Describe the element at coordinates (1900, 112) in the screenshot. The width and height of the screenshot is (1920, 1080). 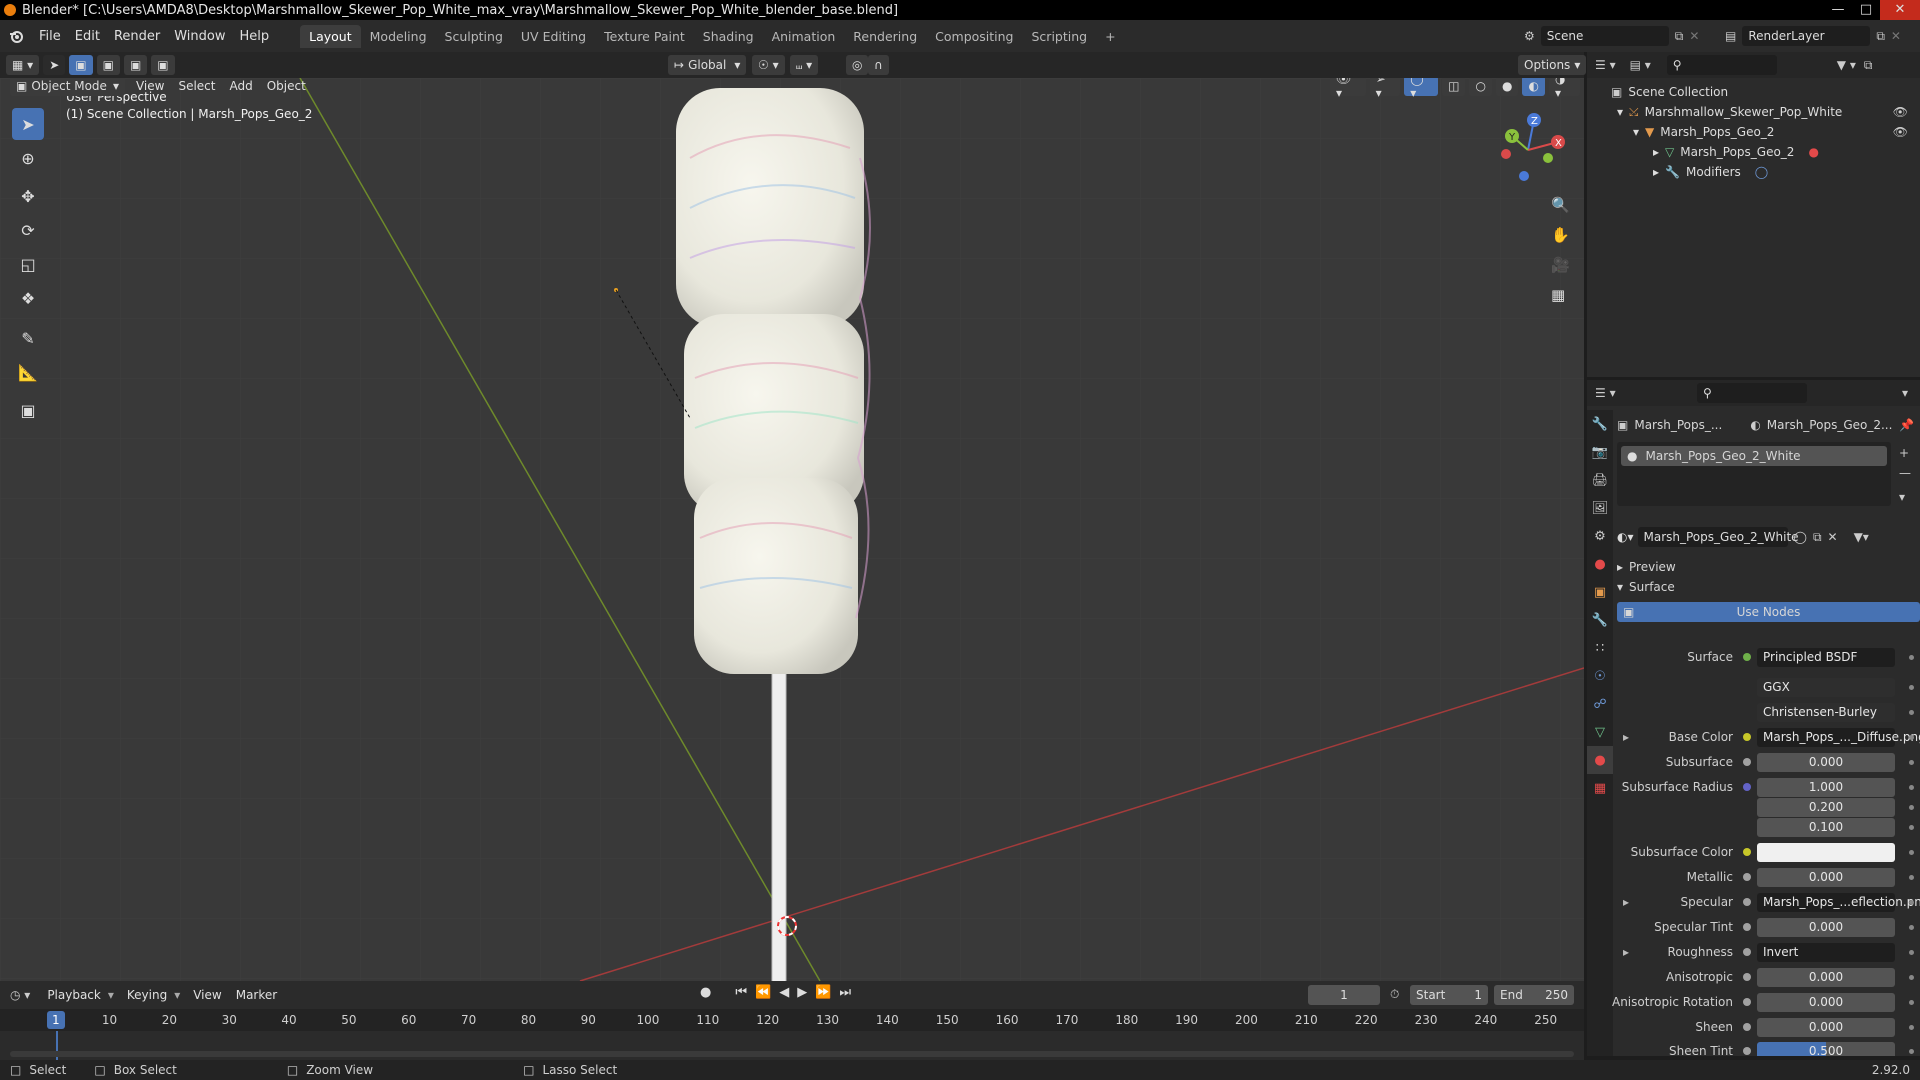
I see `visibility-eye-icon: 👁` at that location.